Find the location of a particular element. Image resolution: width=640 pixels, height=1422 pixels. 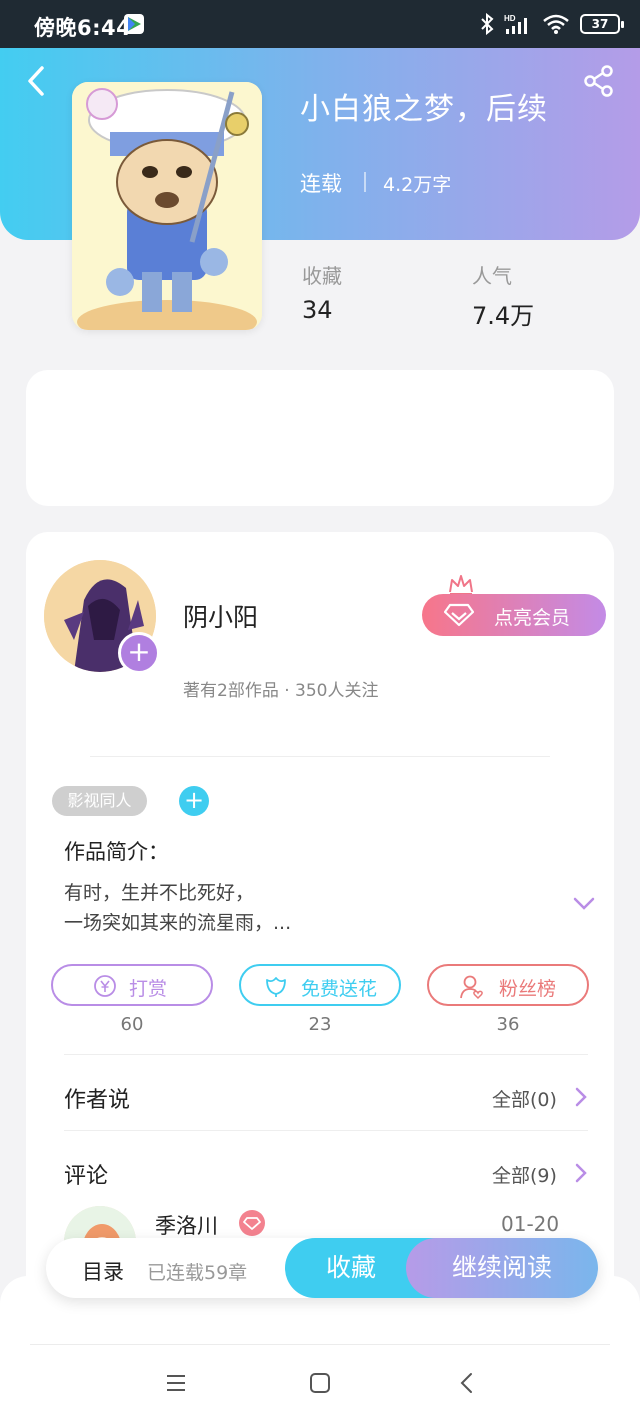

intro-line: 有时，生并不比死好， is located at coordinates (159, 893).